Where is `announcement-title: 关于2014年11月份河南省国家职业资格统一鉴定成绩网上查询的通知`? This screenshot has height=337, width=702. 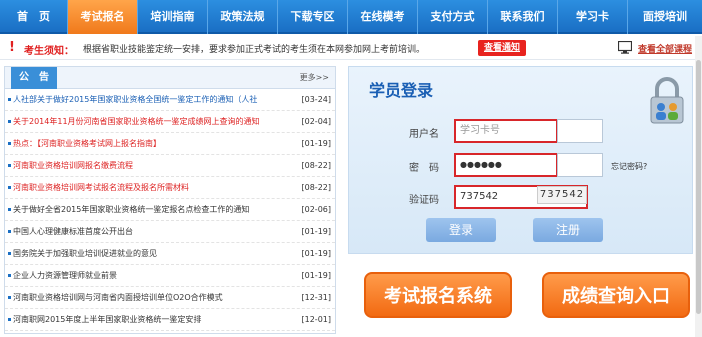 announcement-title: 关于2014年11月份河南省国家职业资格统一鉴定成绩网上查询的通知 is located at coordinates (149, 122).